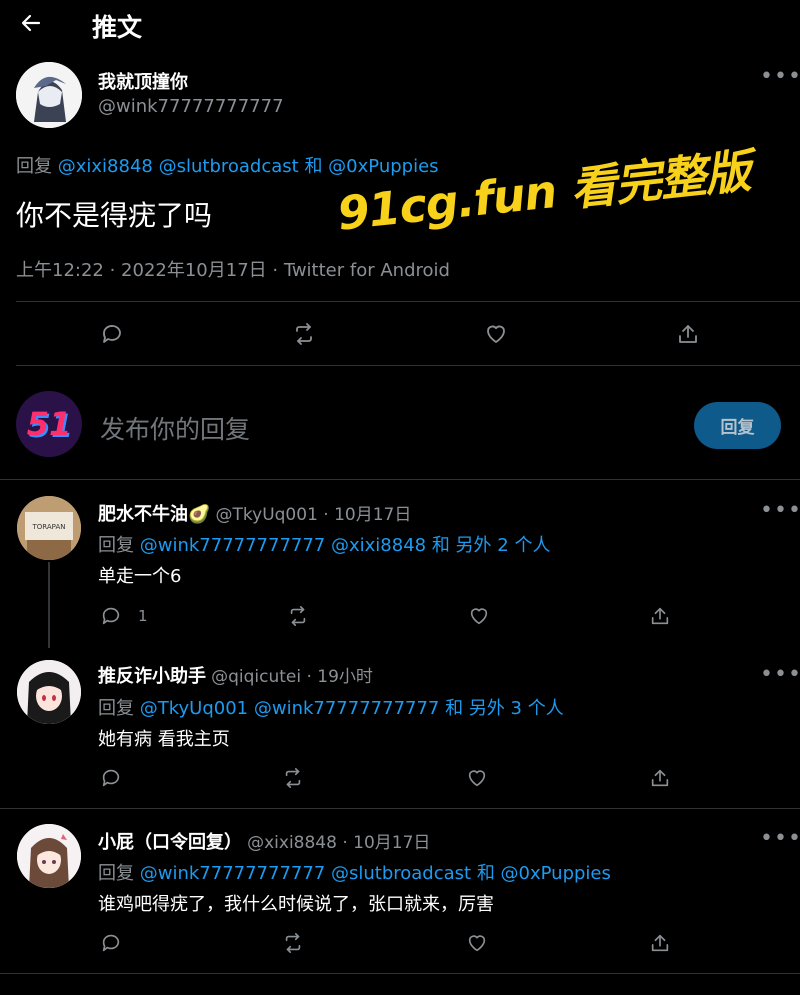  What do you see at coordinates (296, 904) in the screenshot?
I see `reply-text: 谁鸡吧得疣了，我什么时候说了，张口就来，厉害` at bounding box center [296, 904].